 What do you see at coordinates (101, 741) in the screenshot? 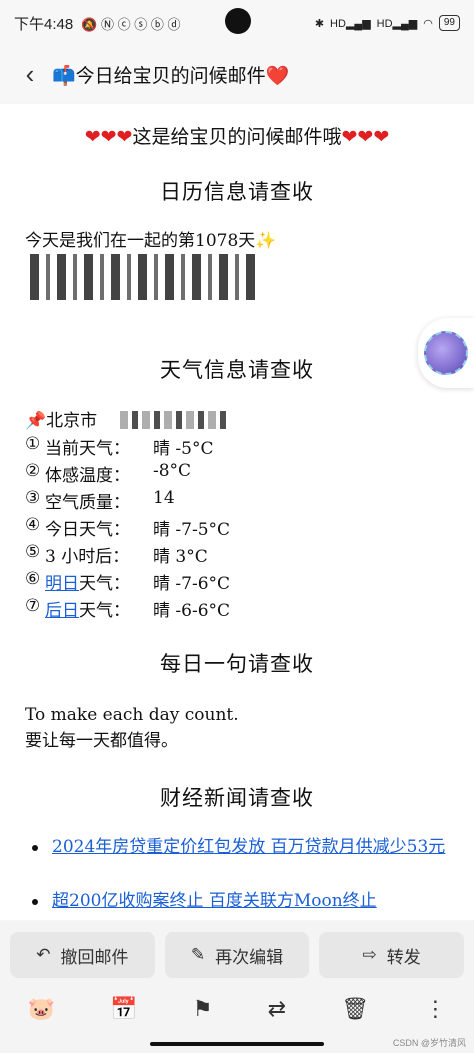
I see `quote-chinese: 要让每一天都值得。` at bounding box center [101, 741].